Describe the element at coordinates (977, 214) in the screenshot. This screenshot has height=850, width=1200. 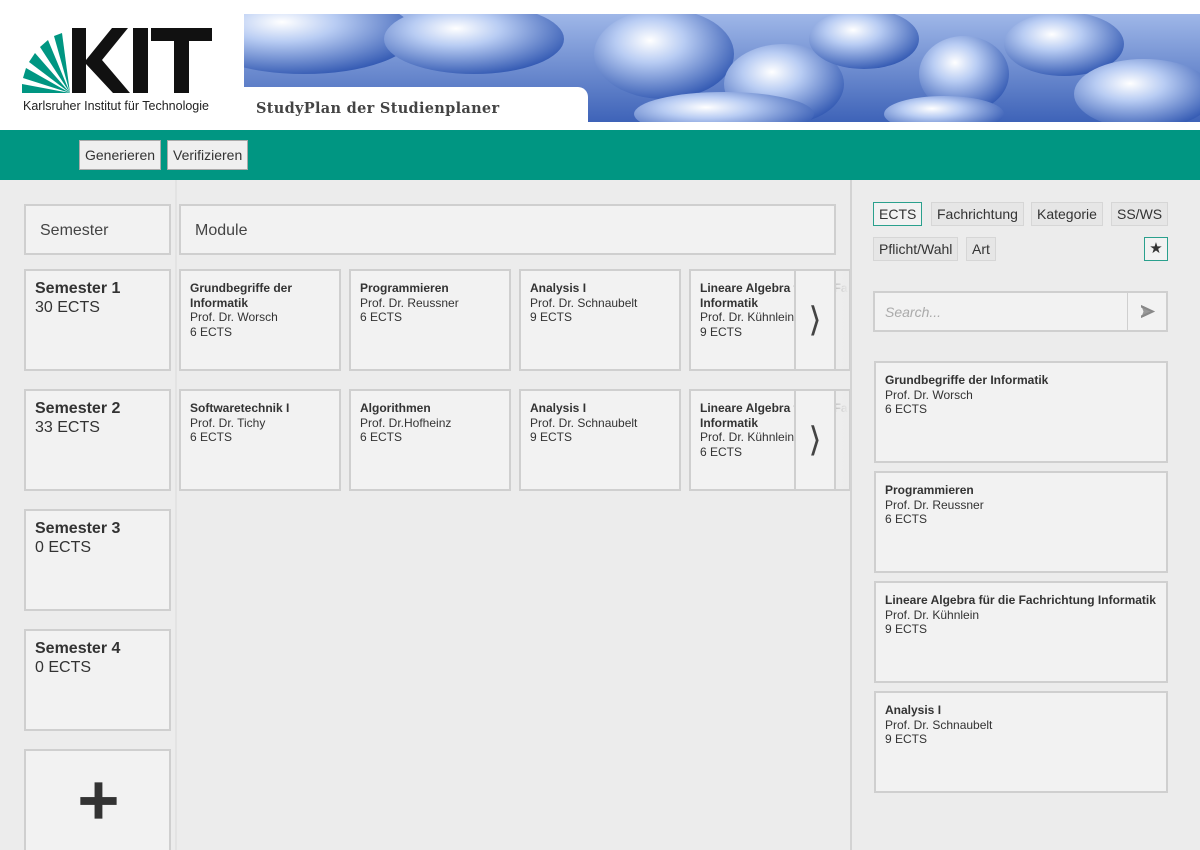
I see `filter-fachrichtung: Fachrichtung` at that location.